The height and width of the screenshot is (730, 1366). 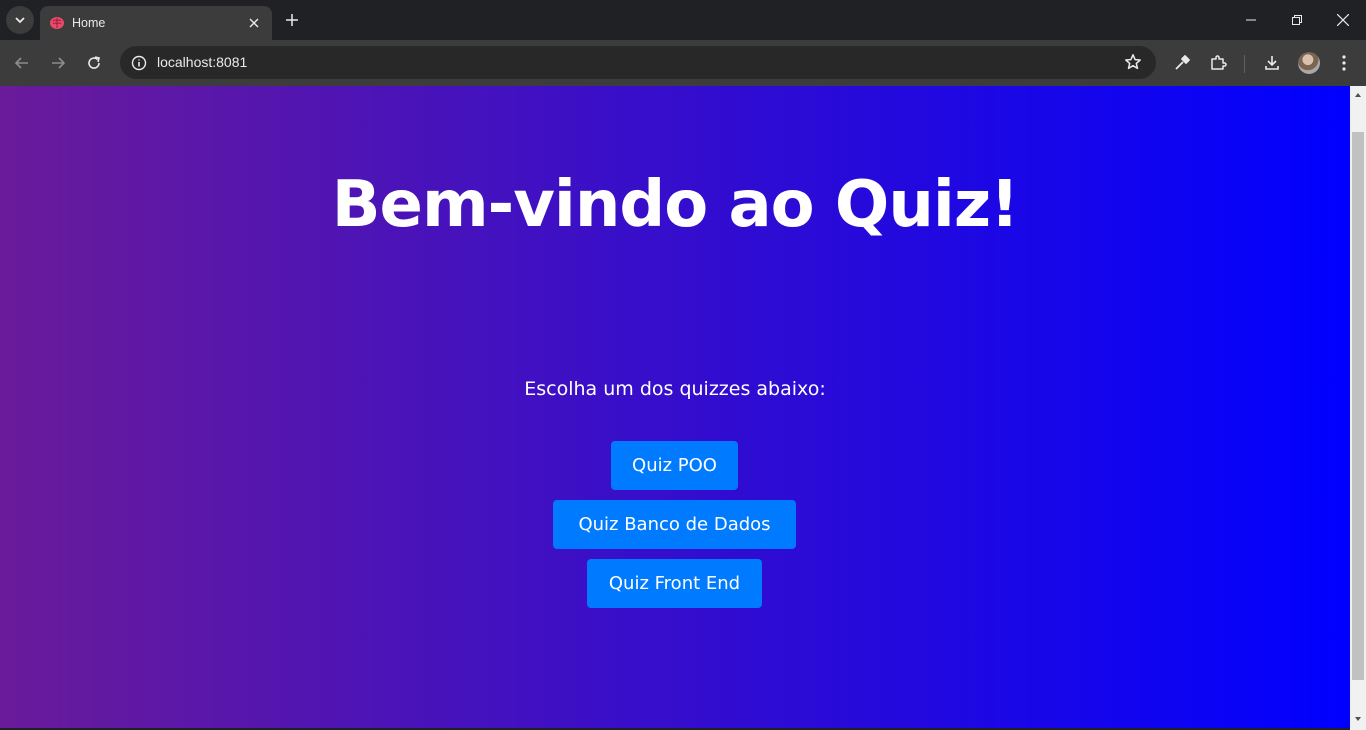 I want to click on restore-button, so click(x=1297, y=20).